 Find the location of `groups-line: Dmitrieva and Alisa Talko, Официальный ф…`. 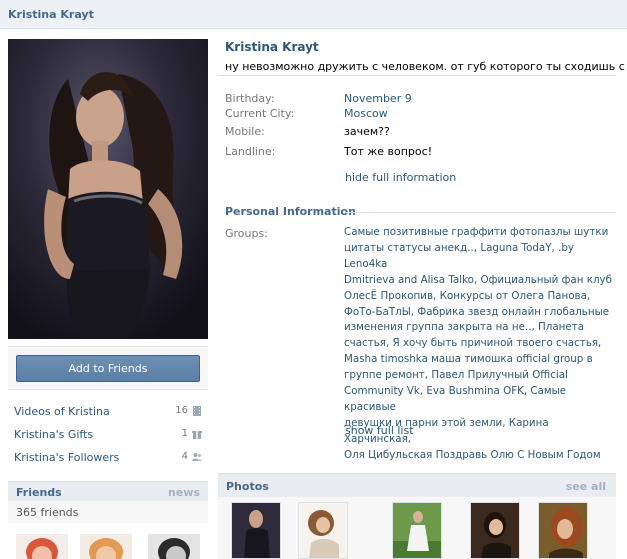

groups-line: Dmitrieva and Alisa Talko, Официальный ф… is located at coordinates (481, 281).